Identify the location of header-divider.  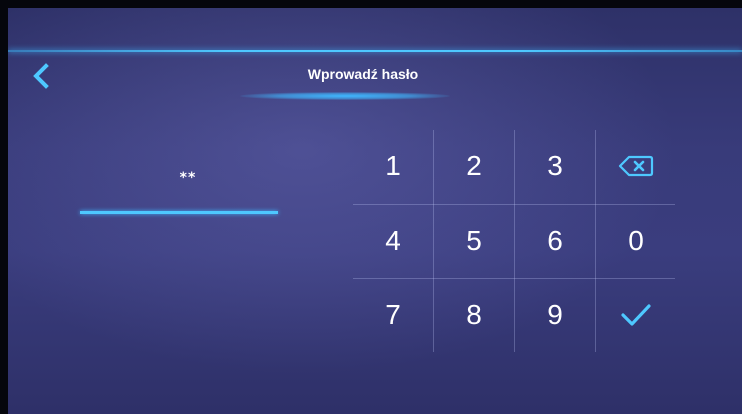
(375, 51).